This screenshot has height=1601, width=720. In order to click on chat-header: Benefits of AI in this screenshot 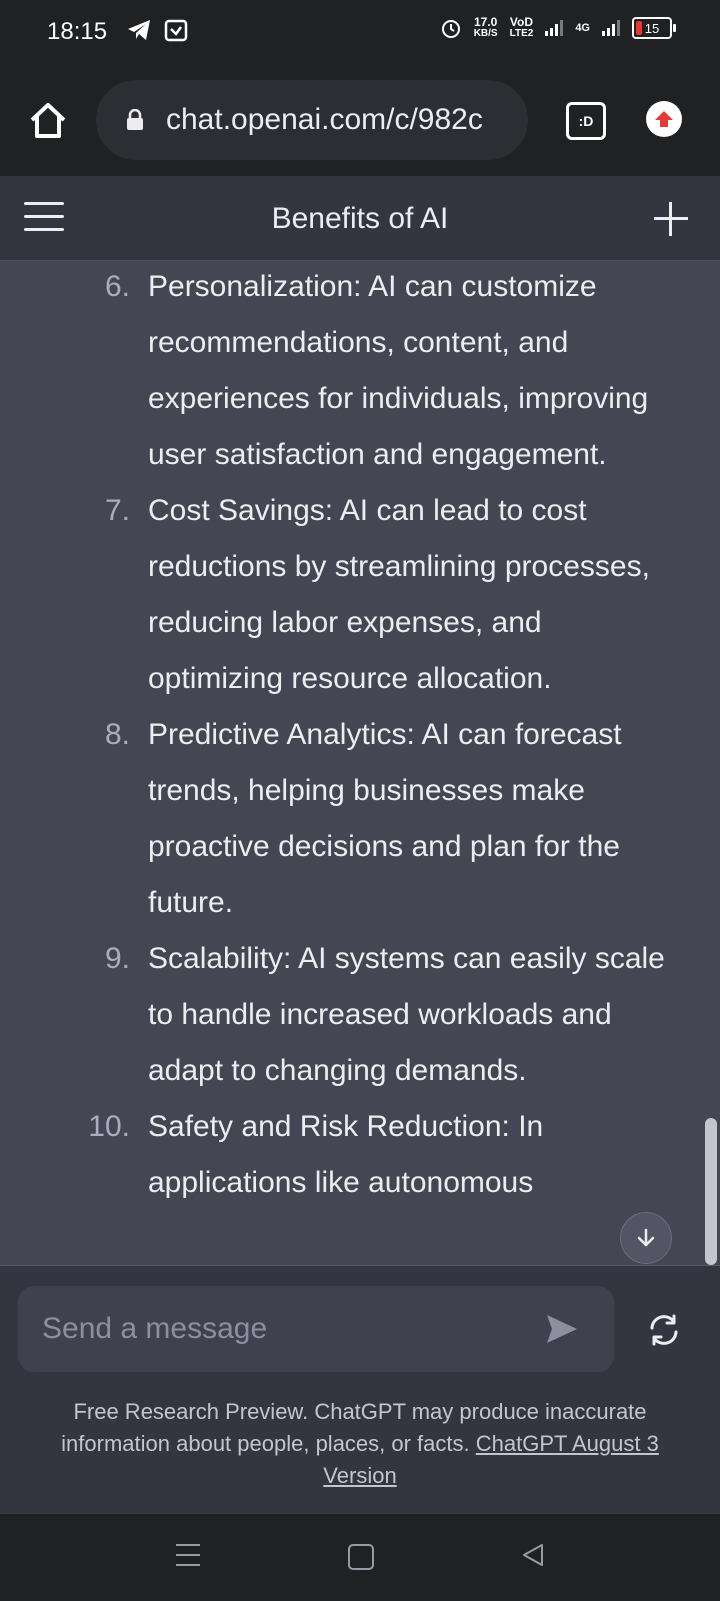, I will do `click(360, 218)`.